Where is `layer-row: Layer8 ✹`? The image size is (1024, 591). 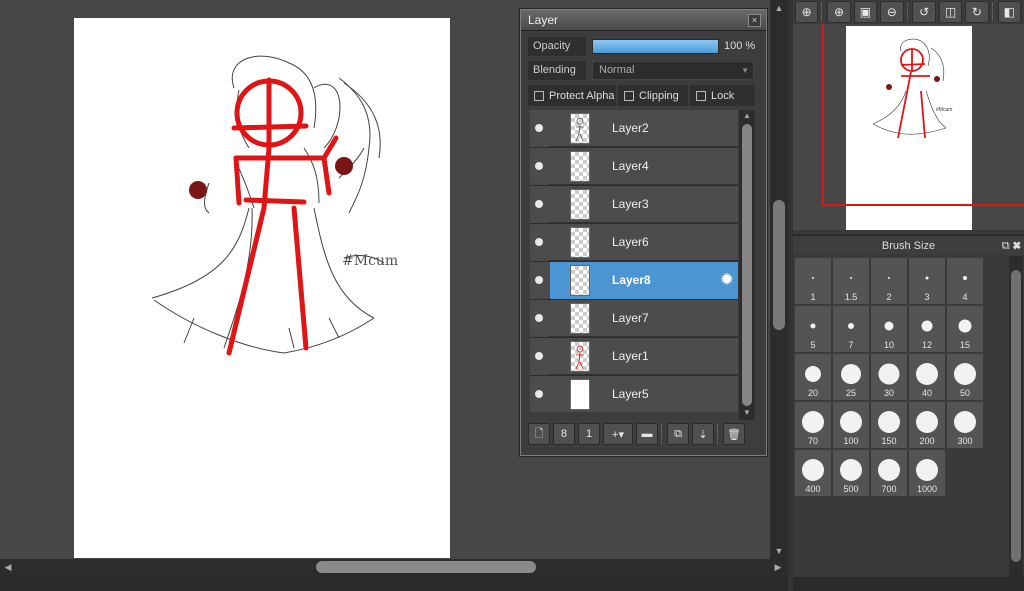 layer-row: Layer8 ✹ is located at coordinates (634, 280).